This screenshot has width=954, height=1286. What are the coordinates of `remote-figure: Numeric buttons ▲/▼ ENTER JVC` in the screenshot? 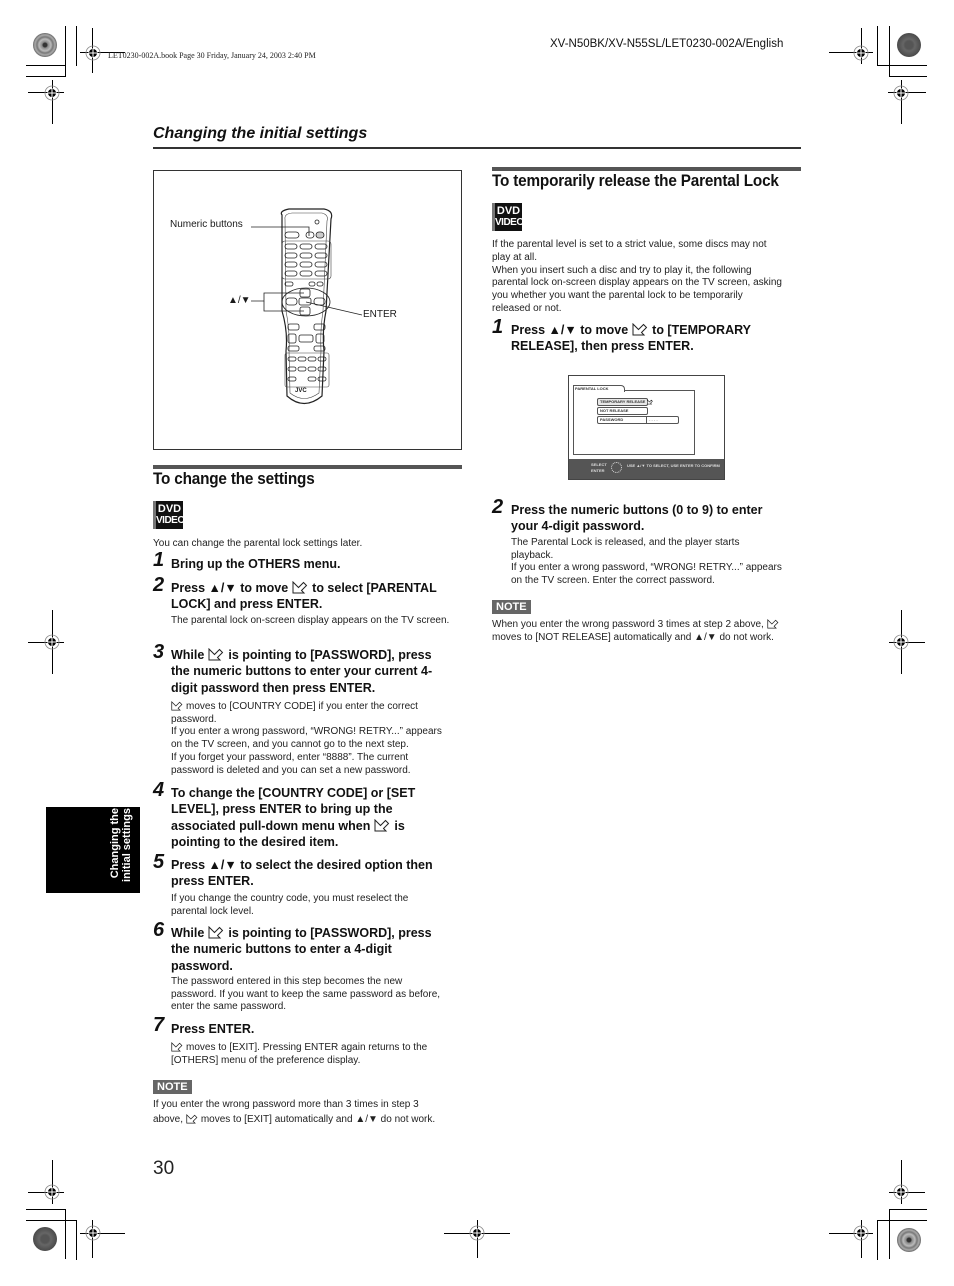 It's located at (307, 310).